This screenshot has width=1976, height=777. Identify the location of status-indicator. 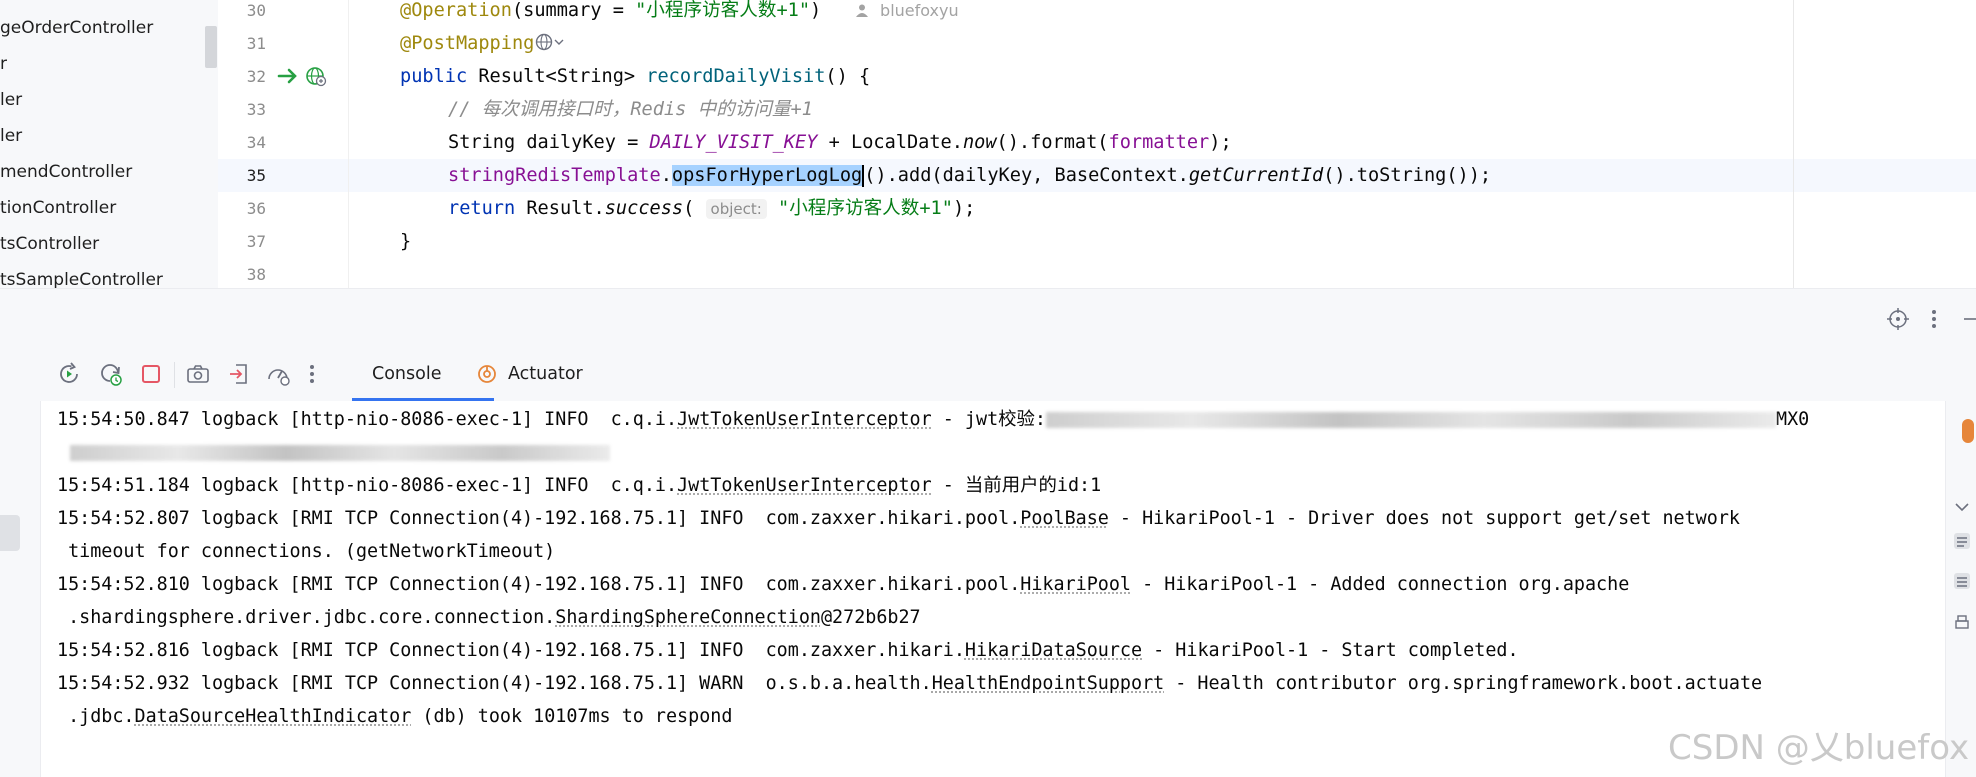
(1968, 431).